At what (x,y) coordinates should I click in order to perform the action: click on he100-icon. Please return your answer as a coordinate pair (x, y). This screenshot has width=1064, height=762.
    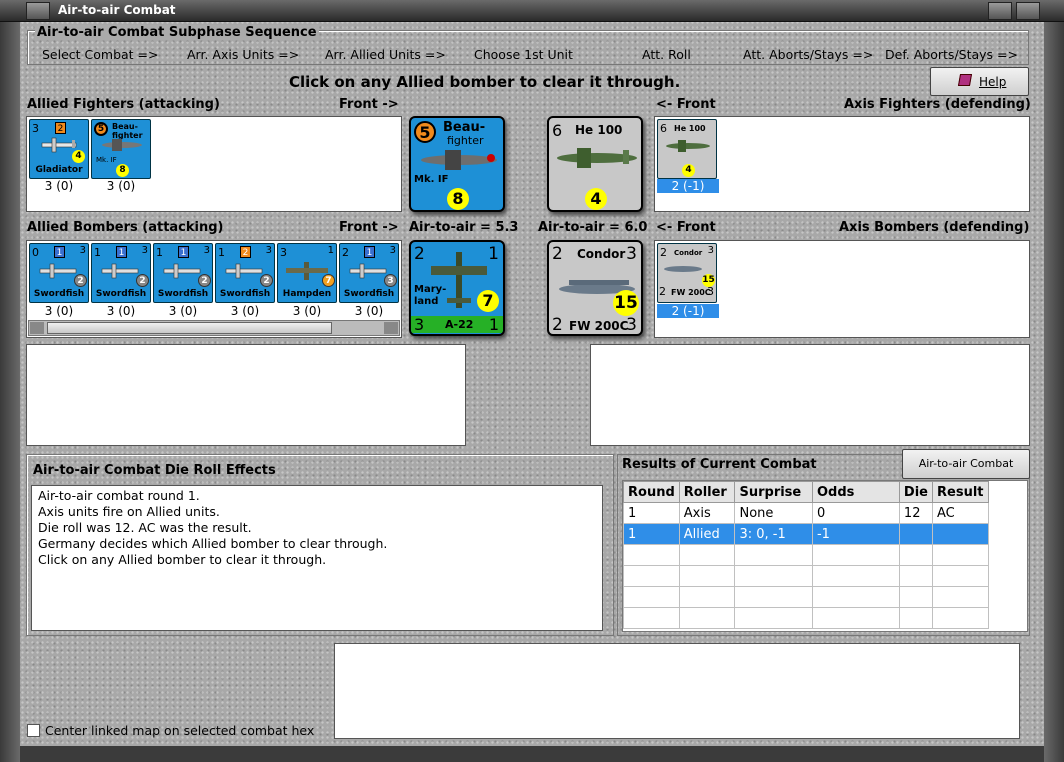
    Looking at the image, I should click on (597, 158).